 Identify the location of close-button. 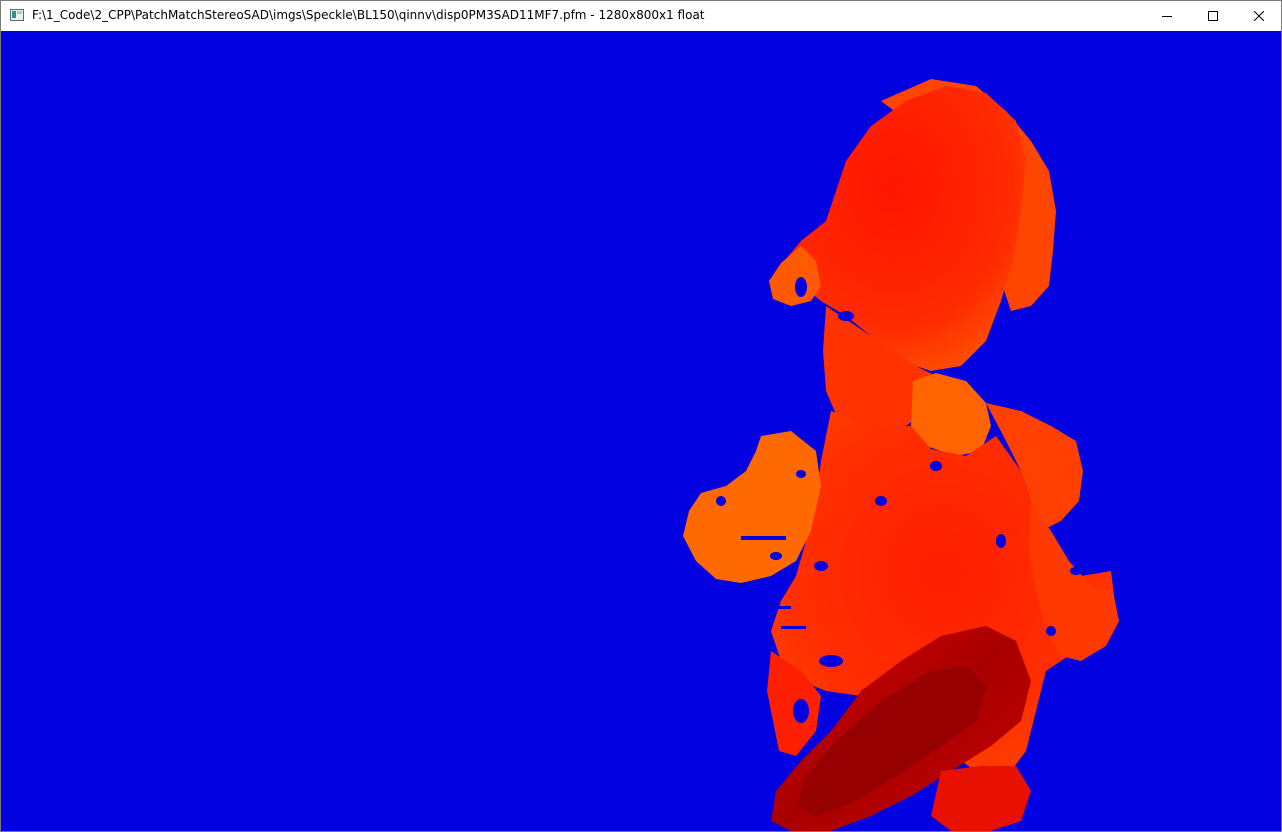
(1259, 16).